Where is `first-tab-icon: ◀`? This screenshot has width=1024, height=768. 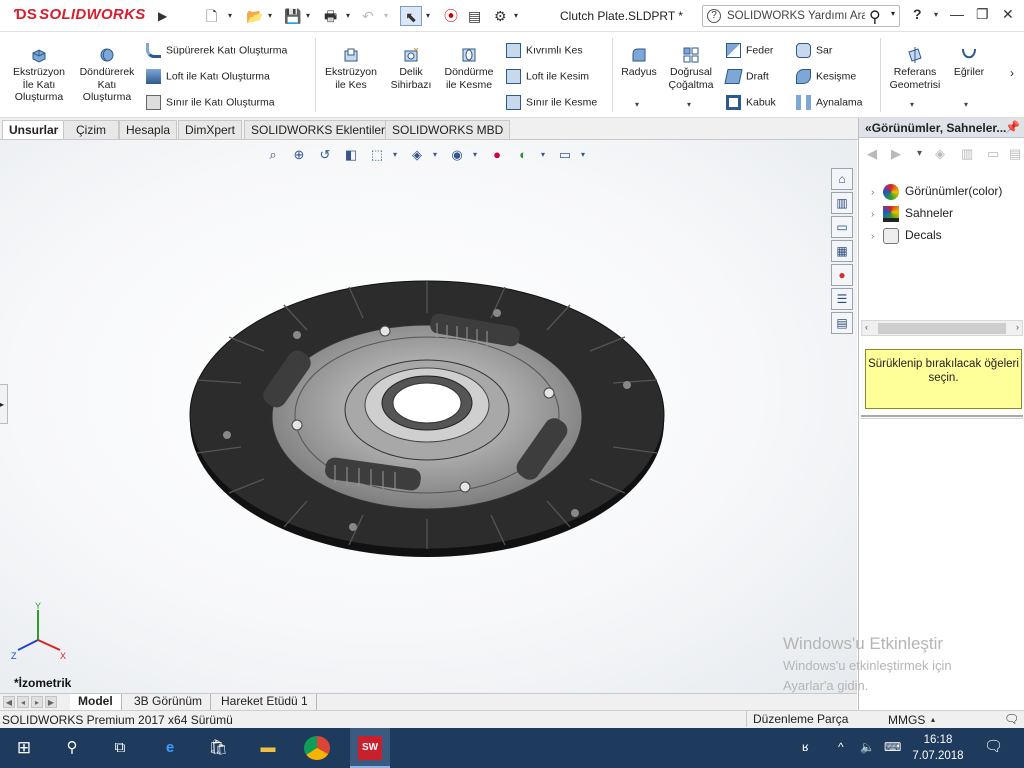
first-tab-icon: ◀ is located at coordinates (9, 702).